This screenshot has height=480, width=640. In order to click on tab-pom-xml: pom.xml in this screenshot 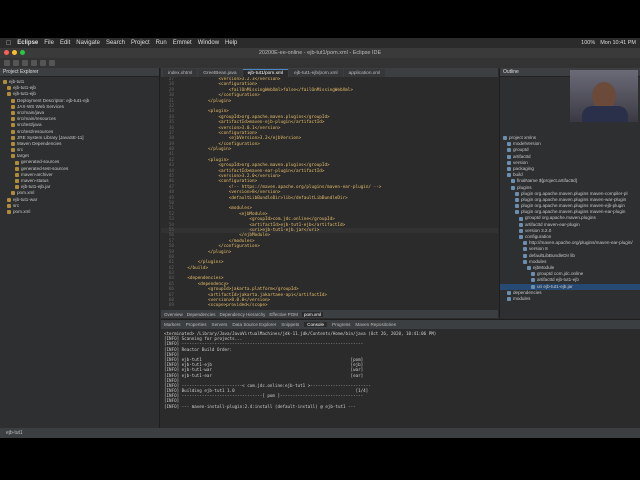, I will do `click(313, 314)`.